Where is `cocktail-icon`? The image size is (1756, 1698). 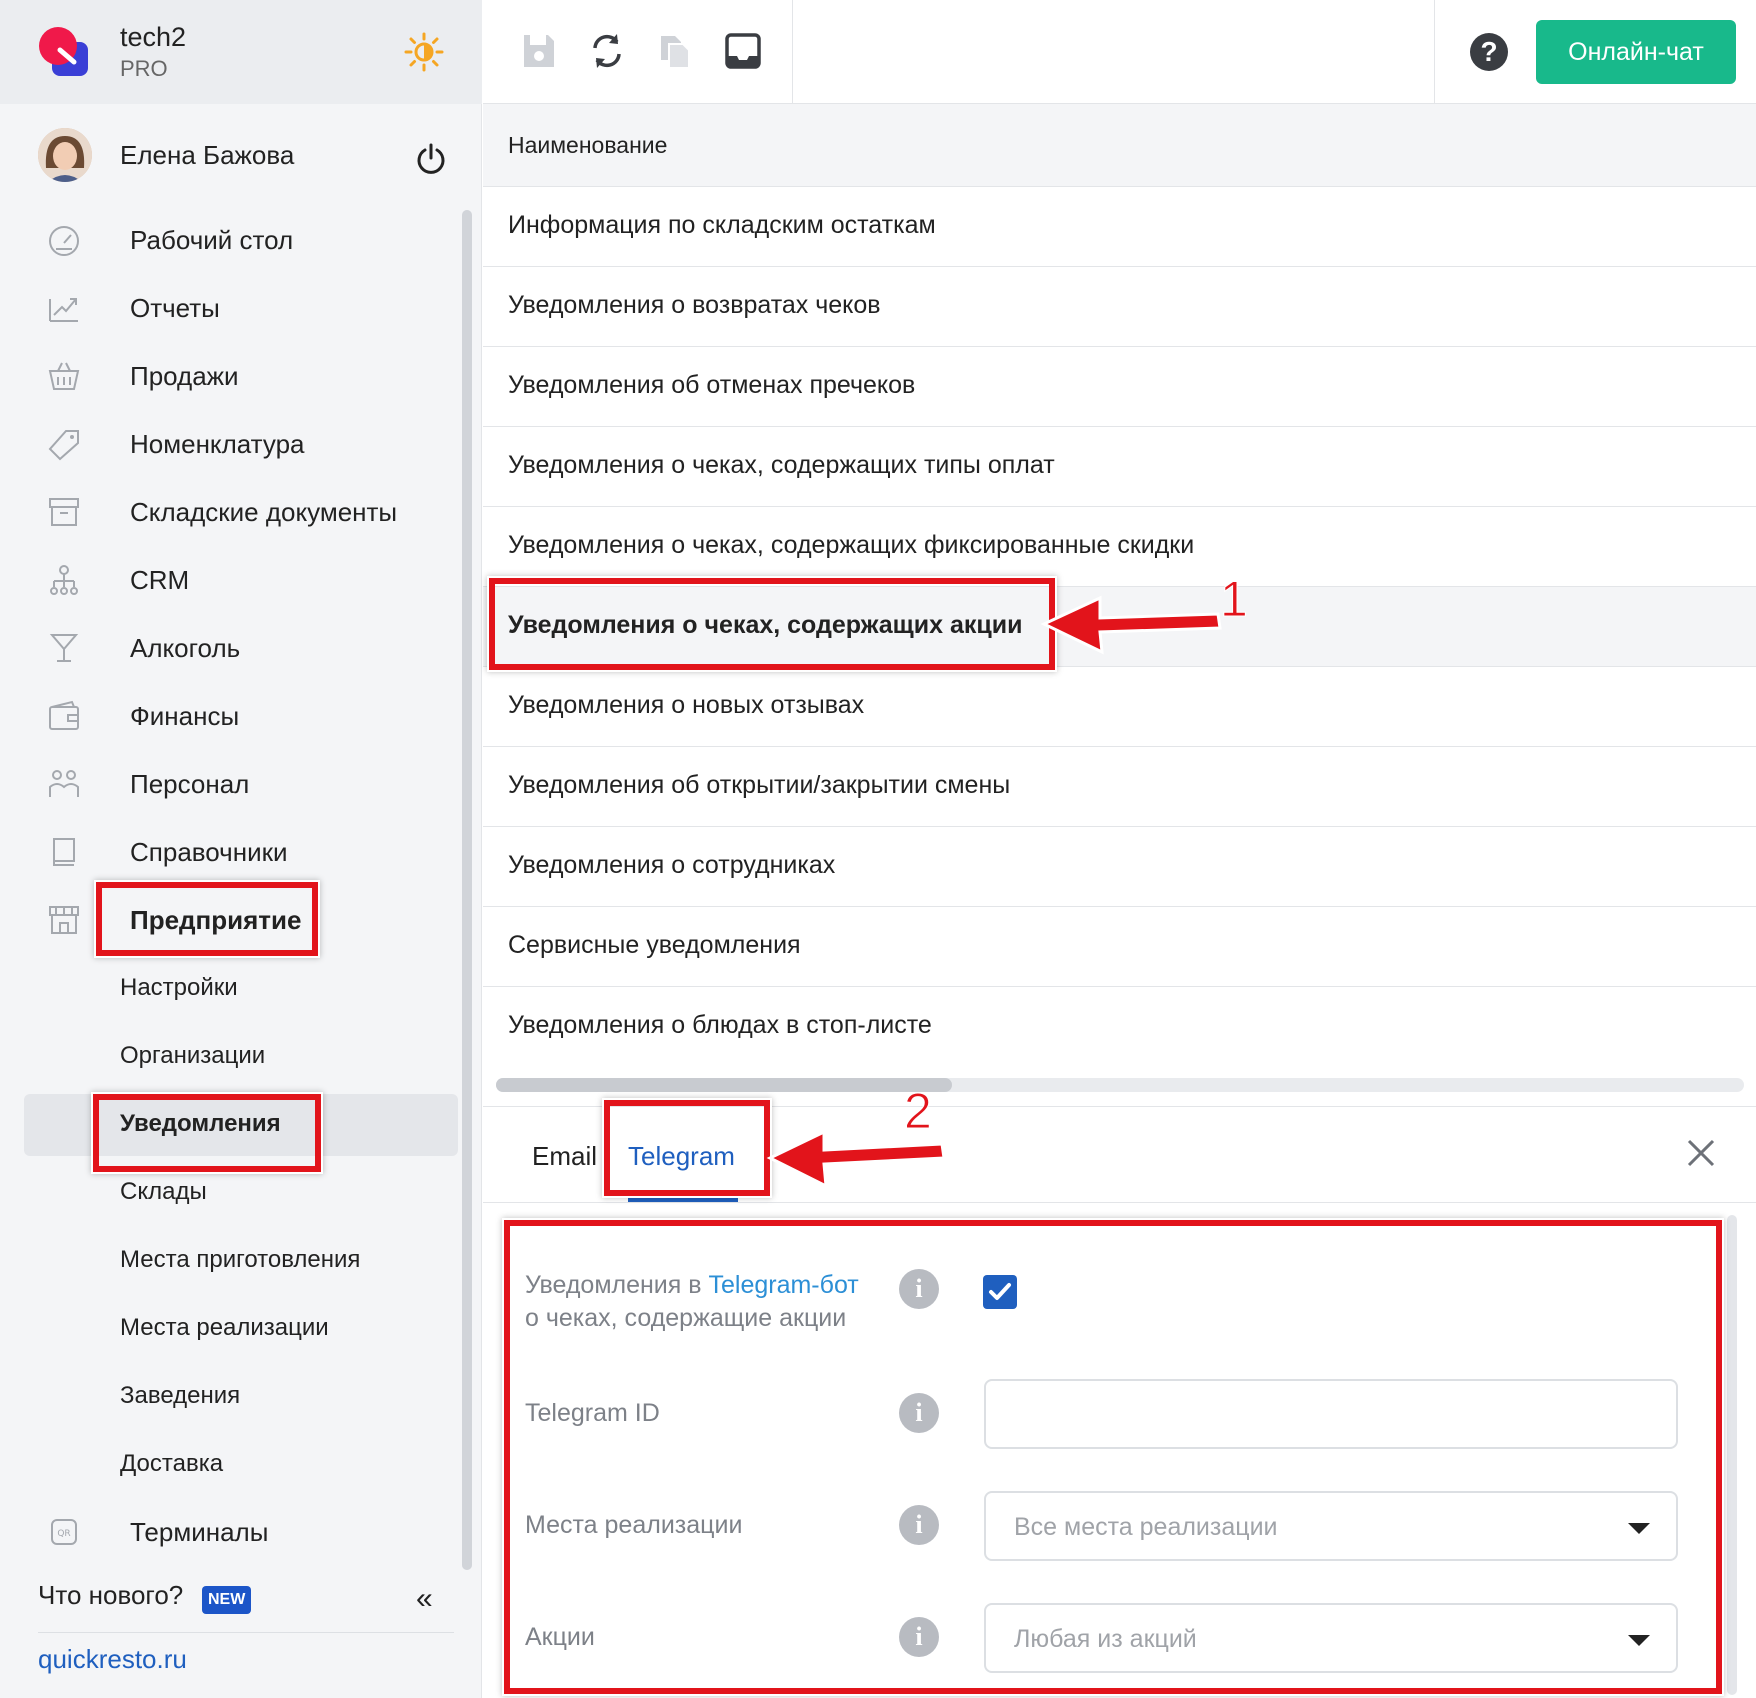
cocktail-icon is located at coordinates (64, 648).